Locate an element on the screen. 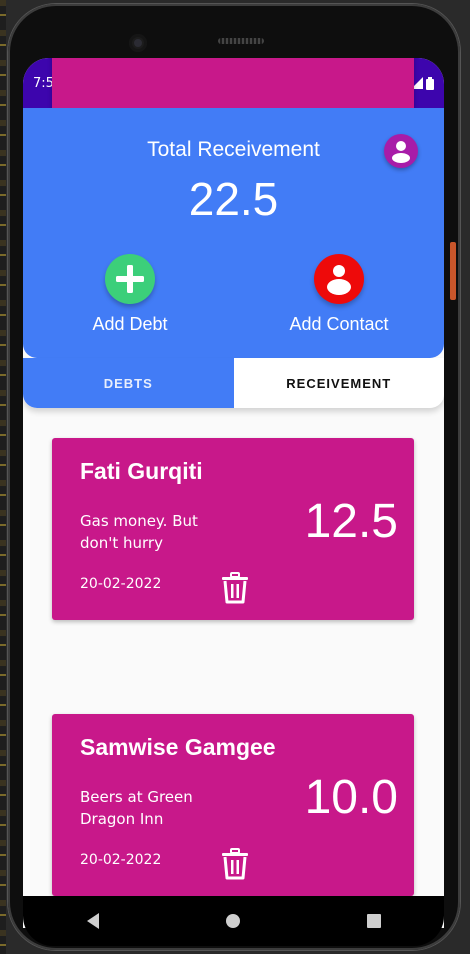 Image resolution: width=470 pixels, height=954 pixels. back-button is located at coordinates (93, 921).